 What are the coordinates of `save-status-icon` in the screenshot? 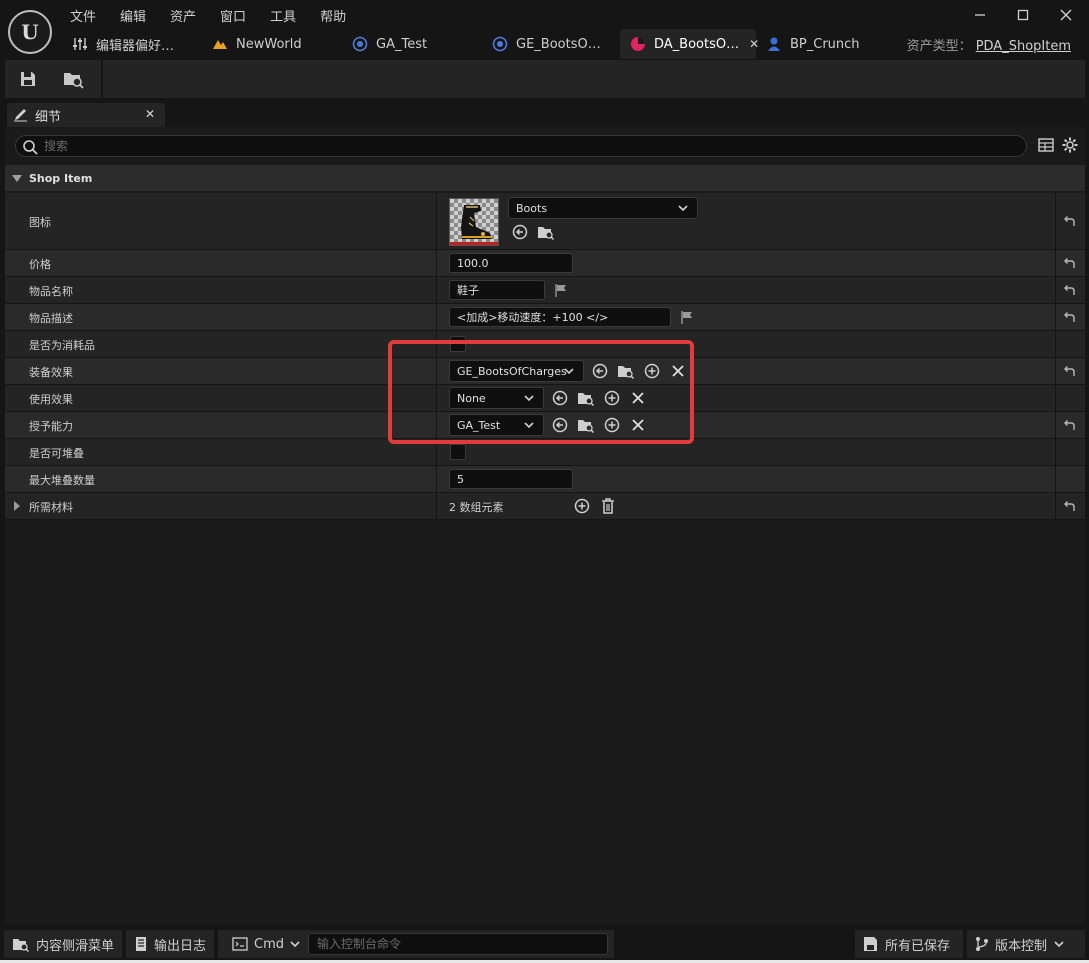 It's located at (871, 944).